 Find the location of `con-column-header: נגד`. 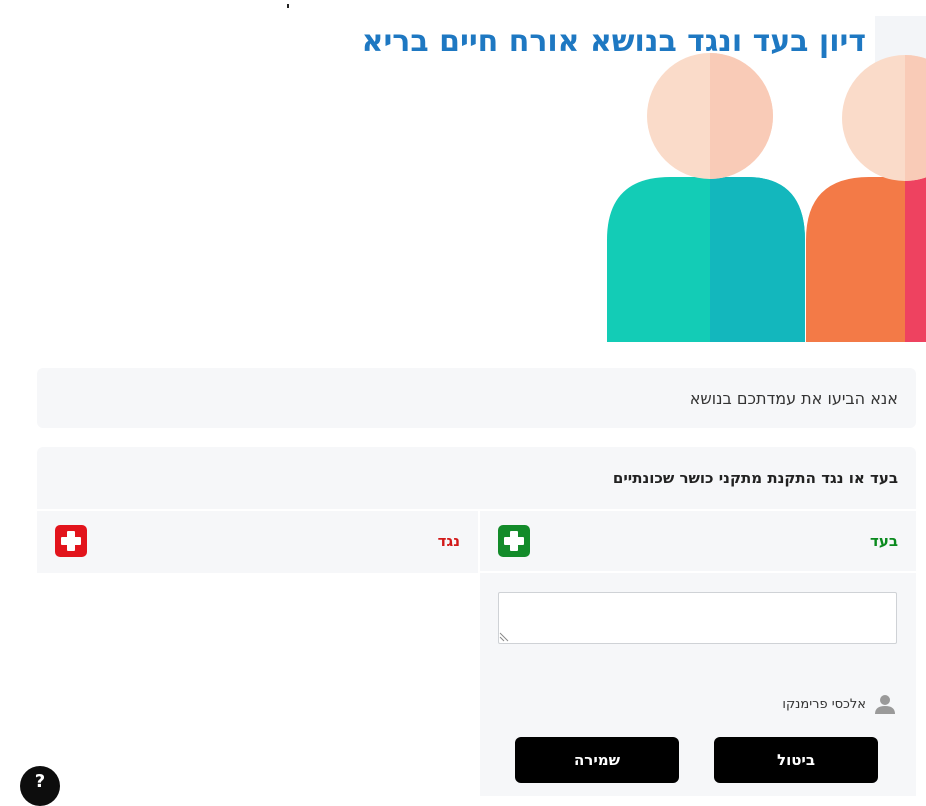

con-column-header: נגד is located at coordinates (257, 541).